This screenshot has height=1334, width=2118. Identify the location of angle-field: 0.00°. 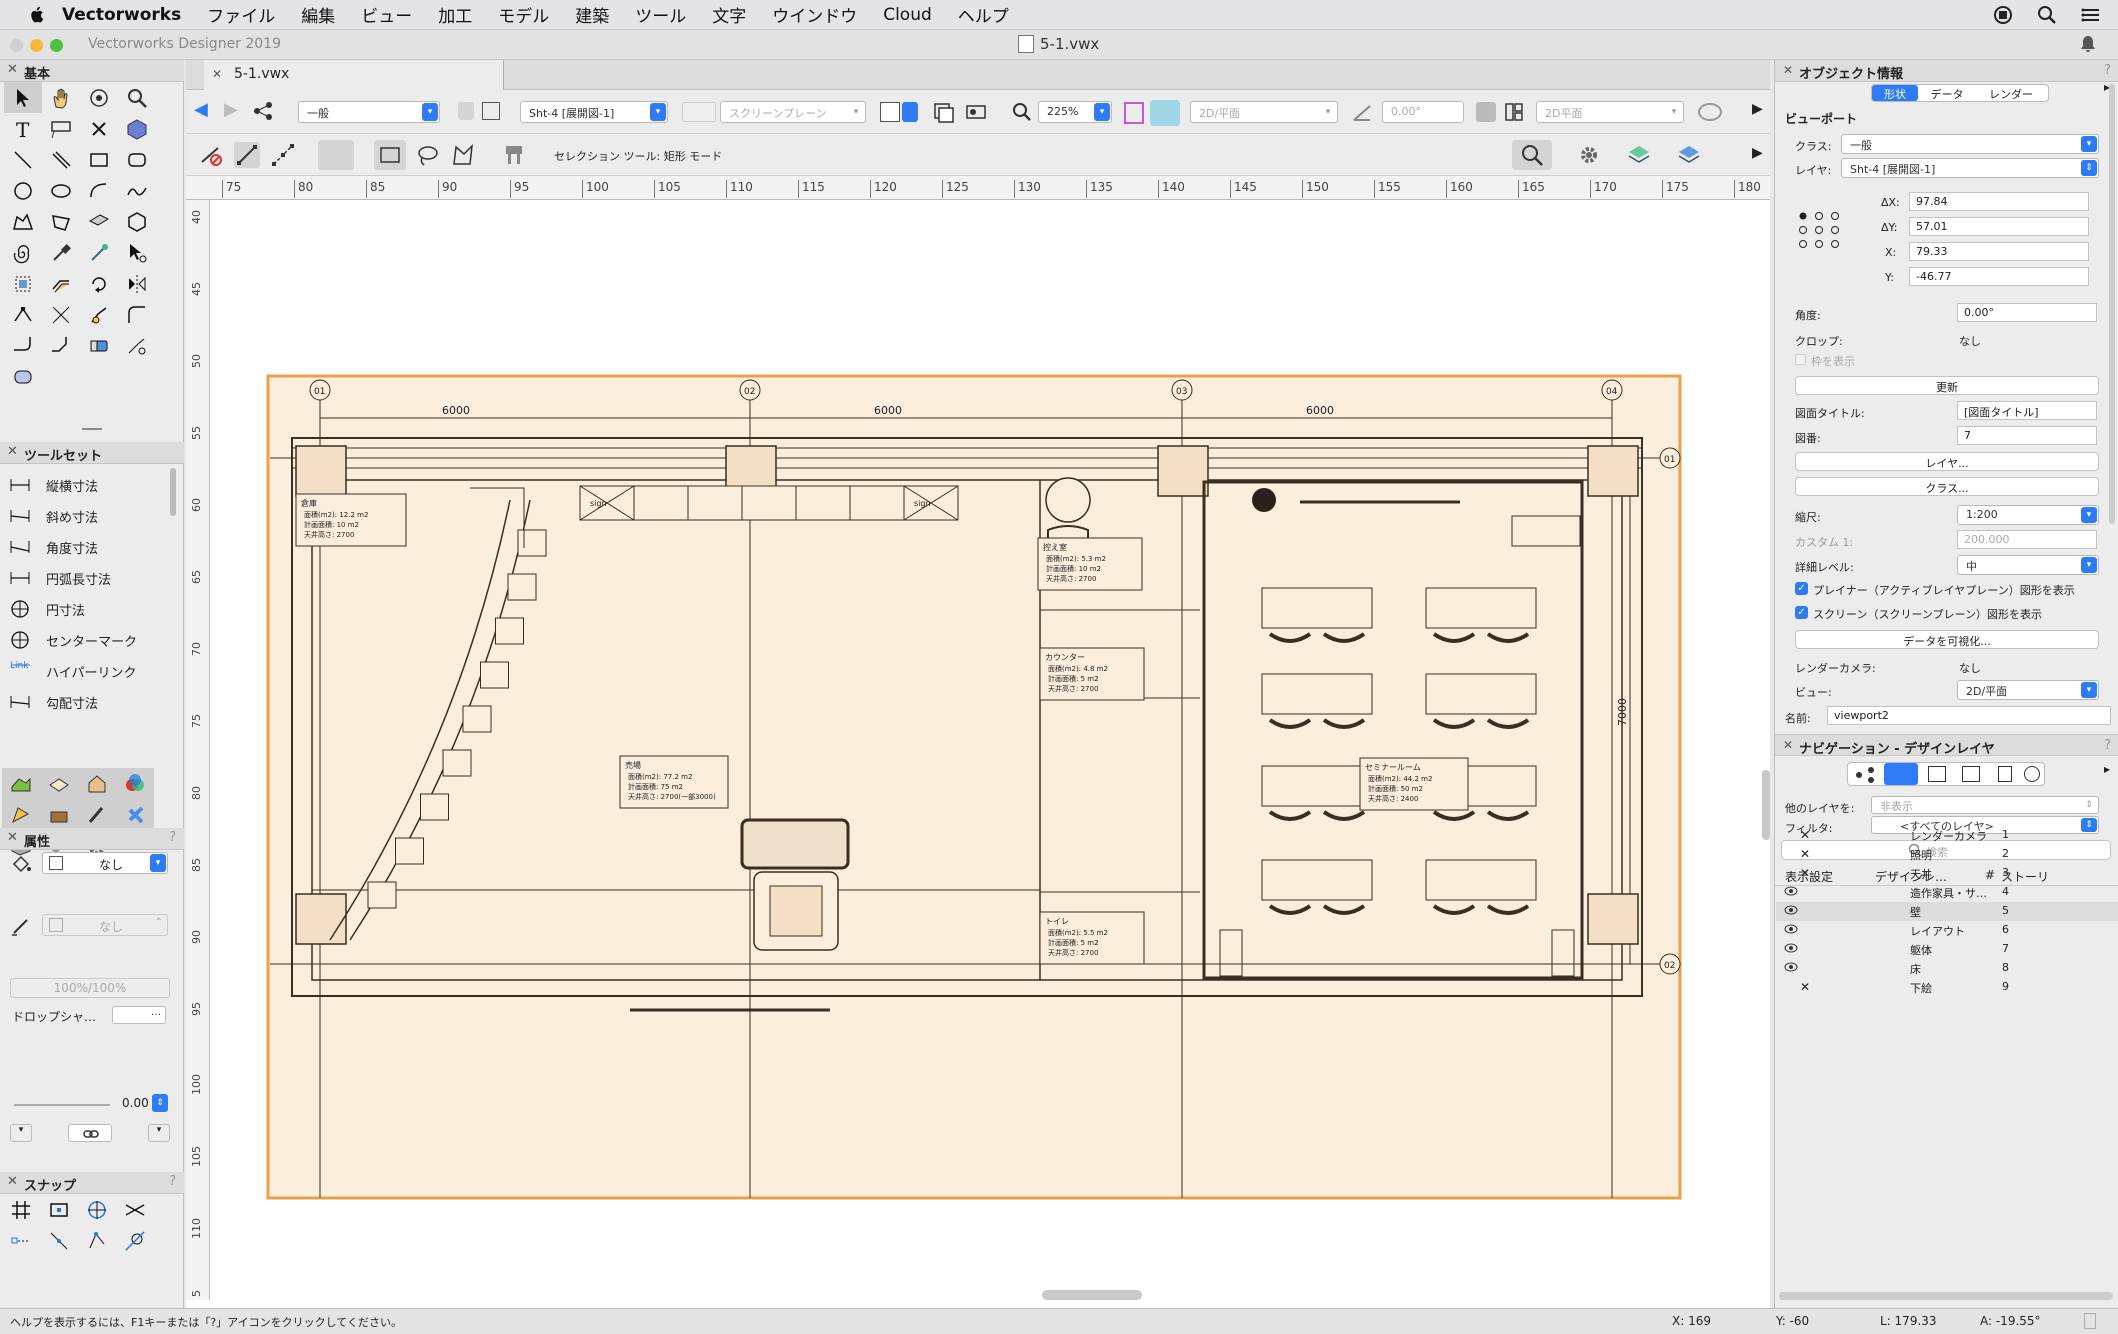
(2027, 312).